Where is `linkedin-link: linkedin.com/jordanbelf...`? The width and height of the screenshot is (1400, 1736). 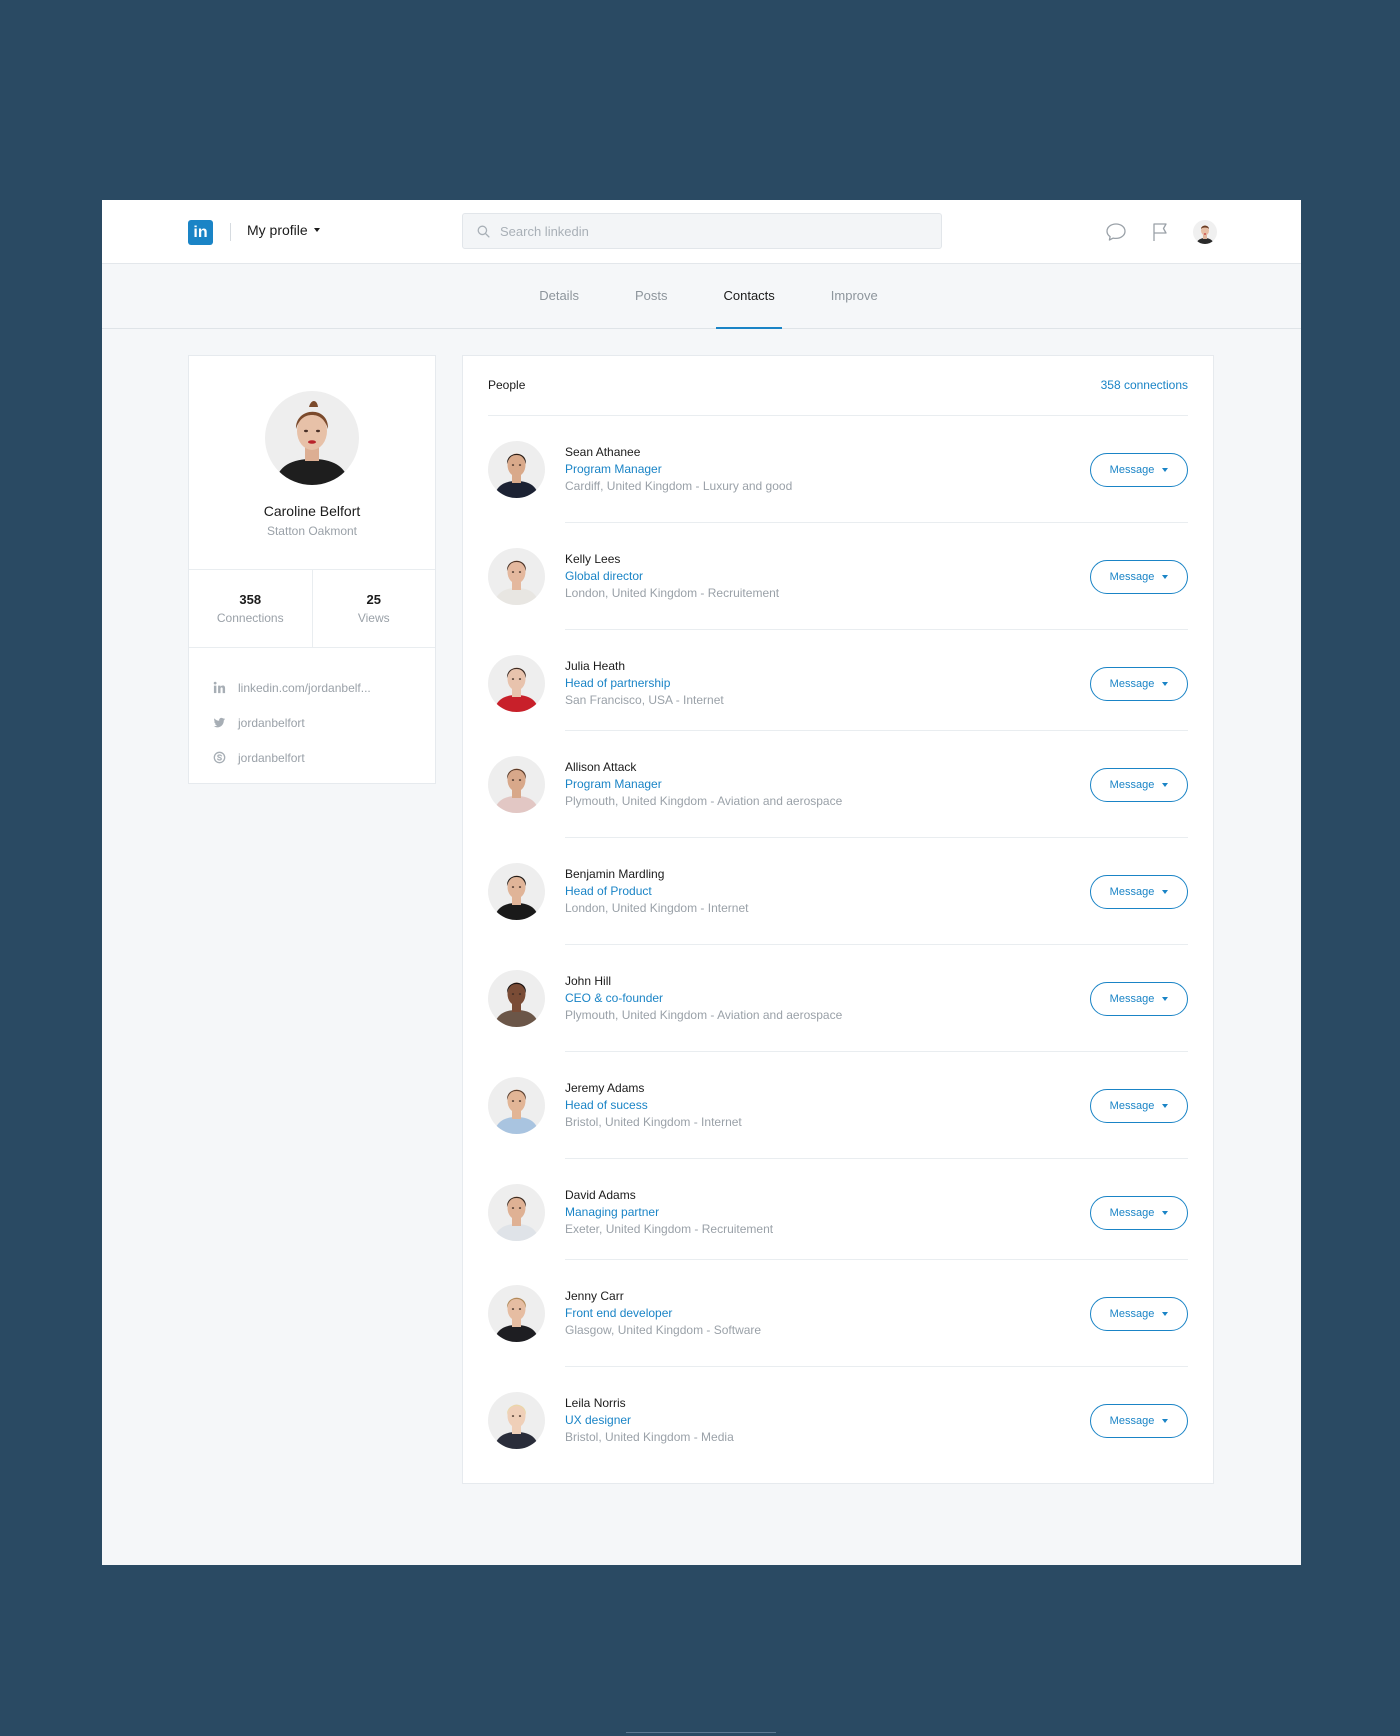
linkedin-link: linkedin.com/jordanbelf... is located at coordinates (312, 687).